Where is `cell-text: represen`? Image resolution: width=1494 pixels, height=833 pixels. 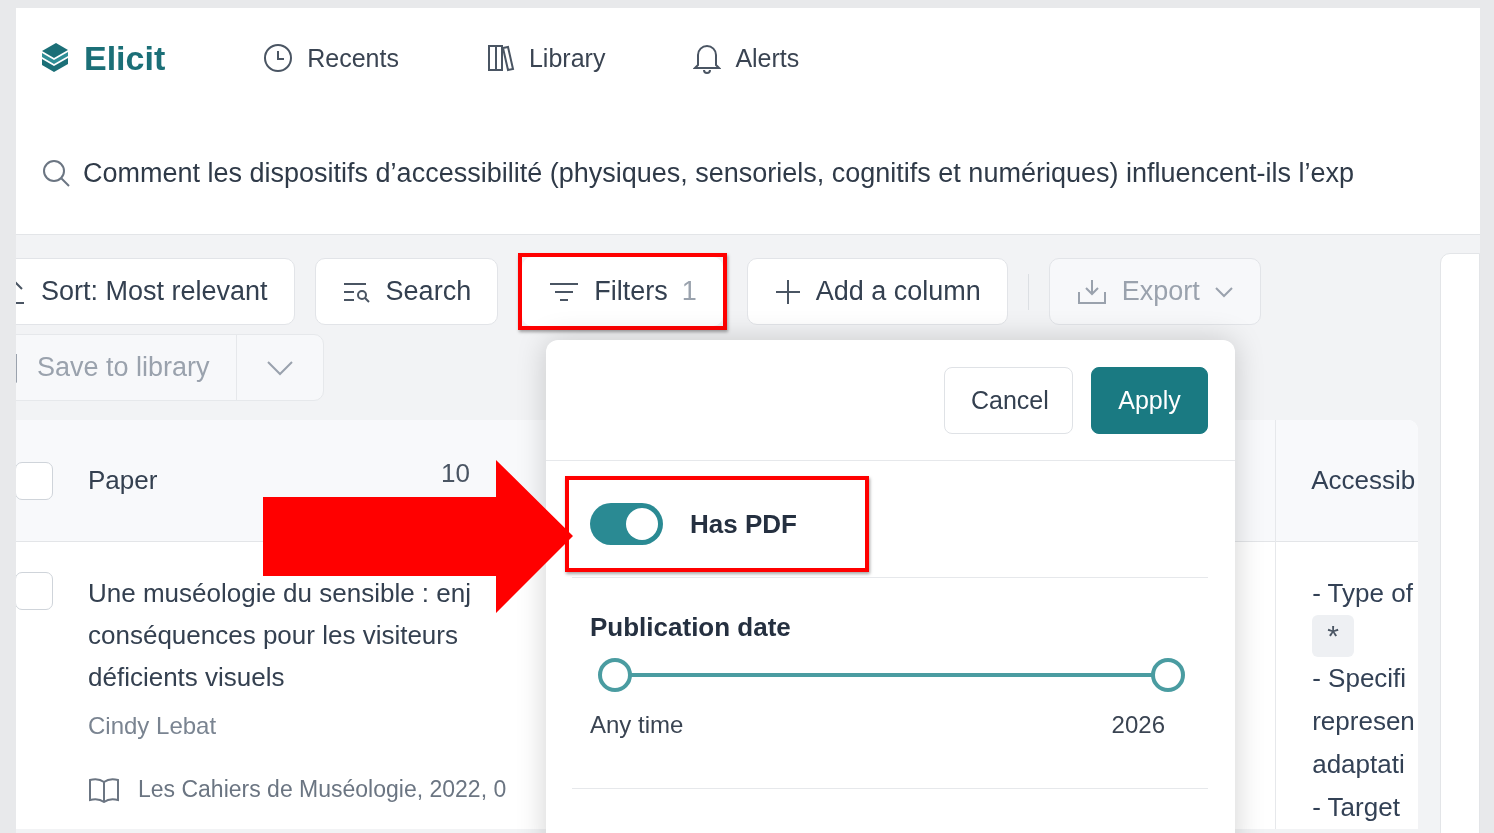 cell-text: represen is located at coordinates (1364, 721).